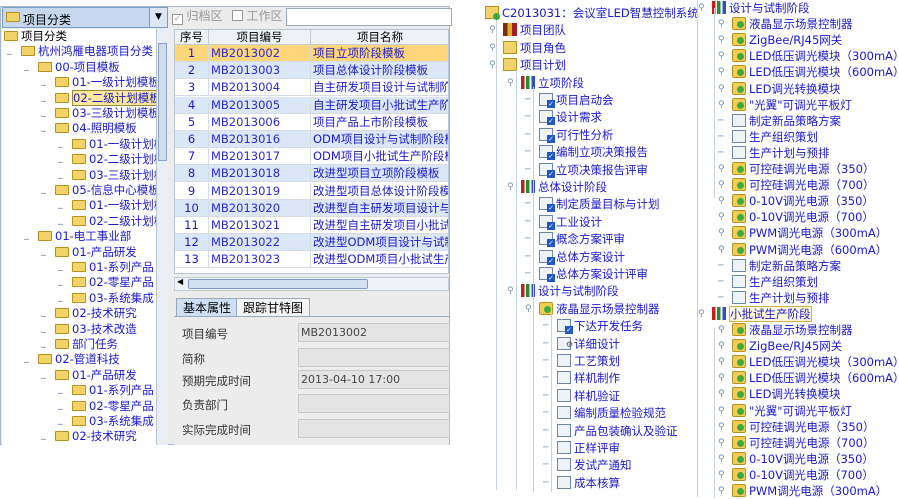 This screenshot has width=899, height=499. What do you see at coordinates (311, 53) in the screenshot?
I see `table-row: 1 MB2013002 项目立项阶段模板` at bounding box center [311, 53].